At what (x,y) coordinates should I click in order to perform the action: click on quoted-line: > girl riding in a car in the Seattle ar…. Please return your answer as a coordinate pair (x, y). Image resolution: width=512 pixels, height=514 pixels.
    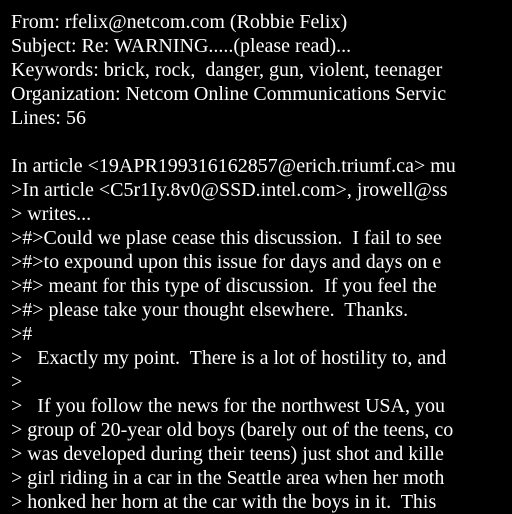
    Looking at the image, I should click on (228, 478).